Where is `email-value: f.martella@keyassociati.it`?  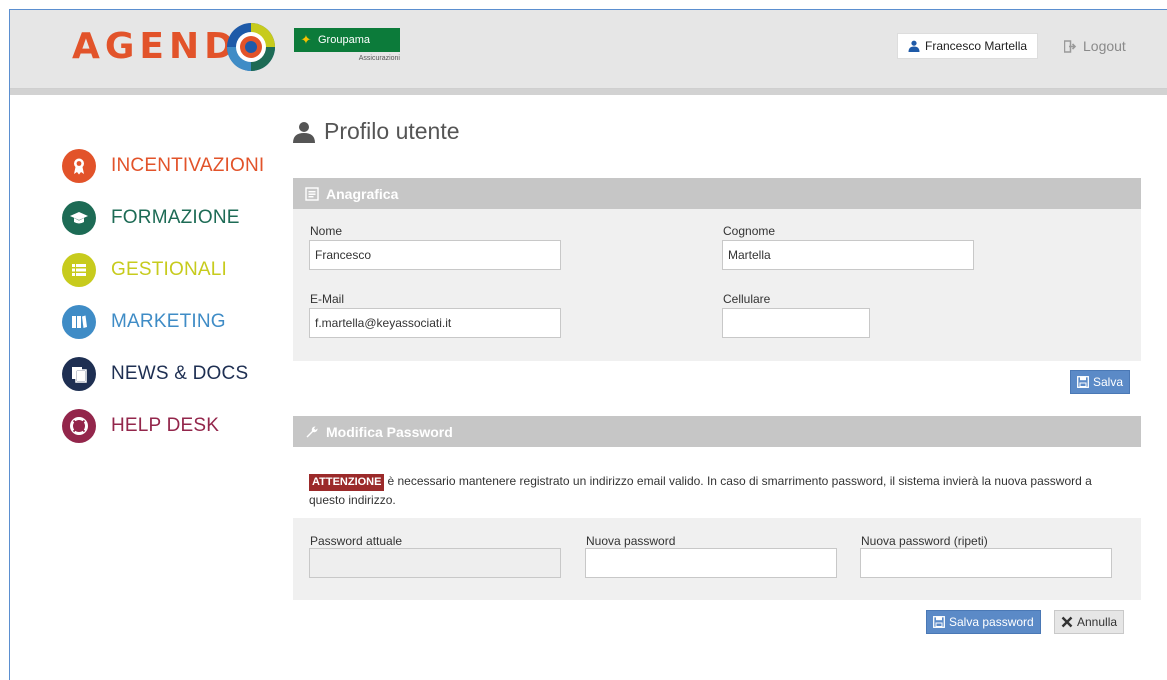
email-value: f.martella@keyassociati.it is located at coordinates (383, 323).